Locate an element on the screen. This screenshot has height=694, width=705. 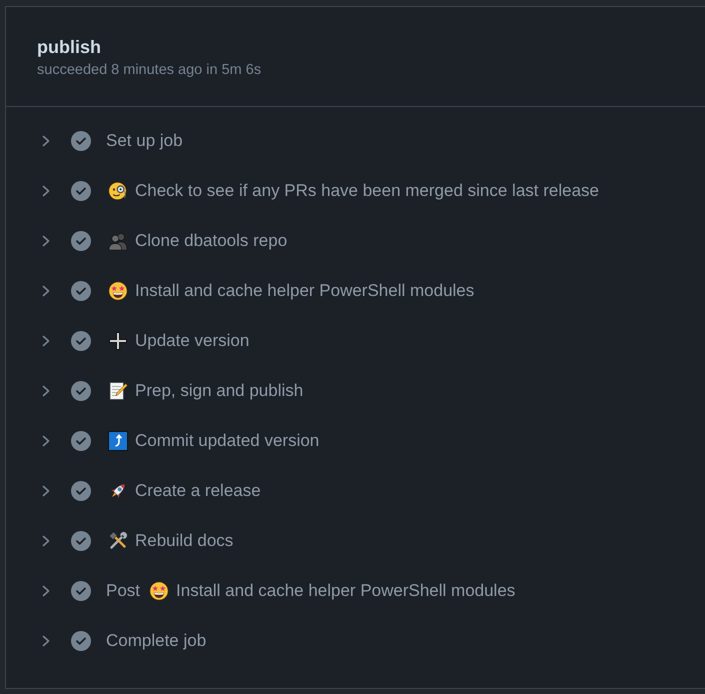
step-name: Post is located at coordinates (123, 591).